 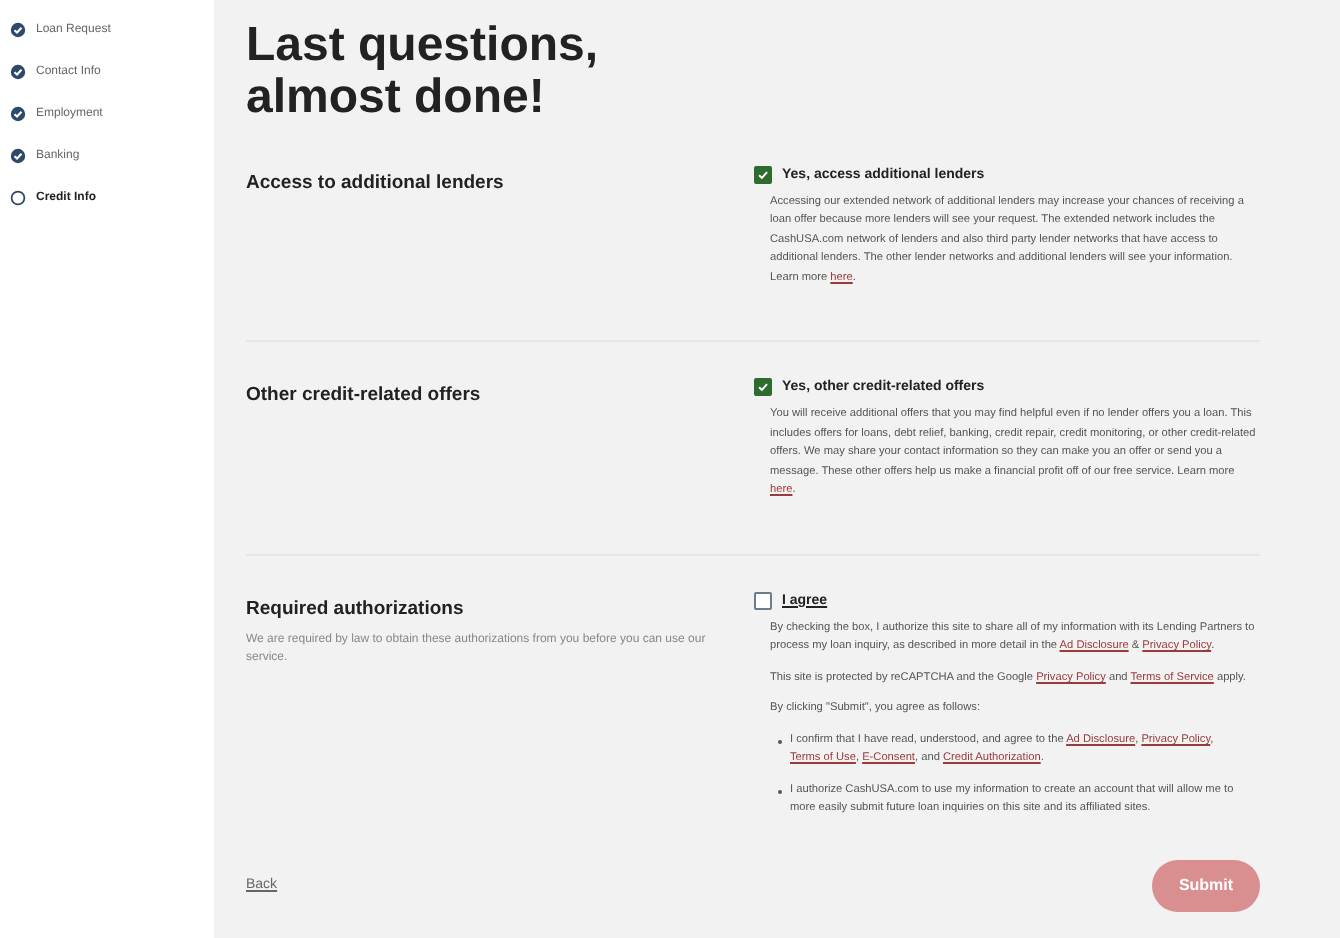 What do you see at coordinates (356, 608) in the screenshot?
I see `section-heading: Required authorizations` at bounding box center [356, 608].